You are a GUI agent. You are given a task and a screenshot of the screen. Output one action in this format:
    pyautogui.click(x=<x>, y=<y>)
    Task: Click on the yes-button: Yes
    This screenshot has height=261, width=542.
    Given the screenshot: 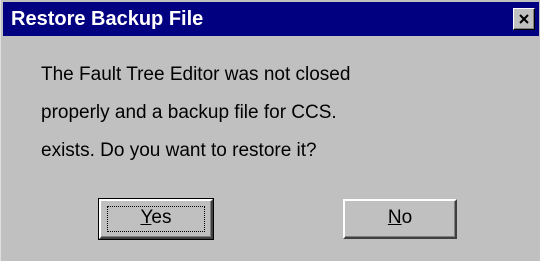 What is the action you would take?
    pyautogui.click(x=156, y=219)
    